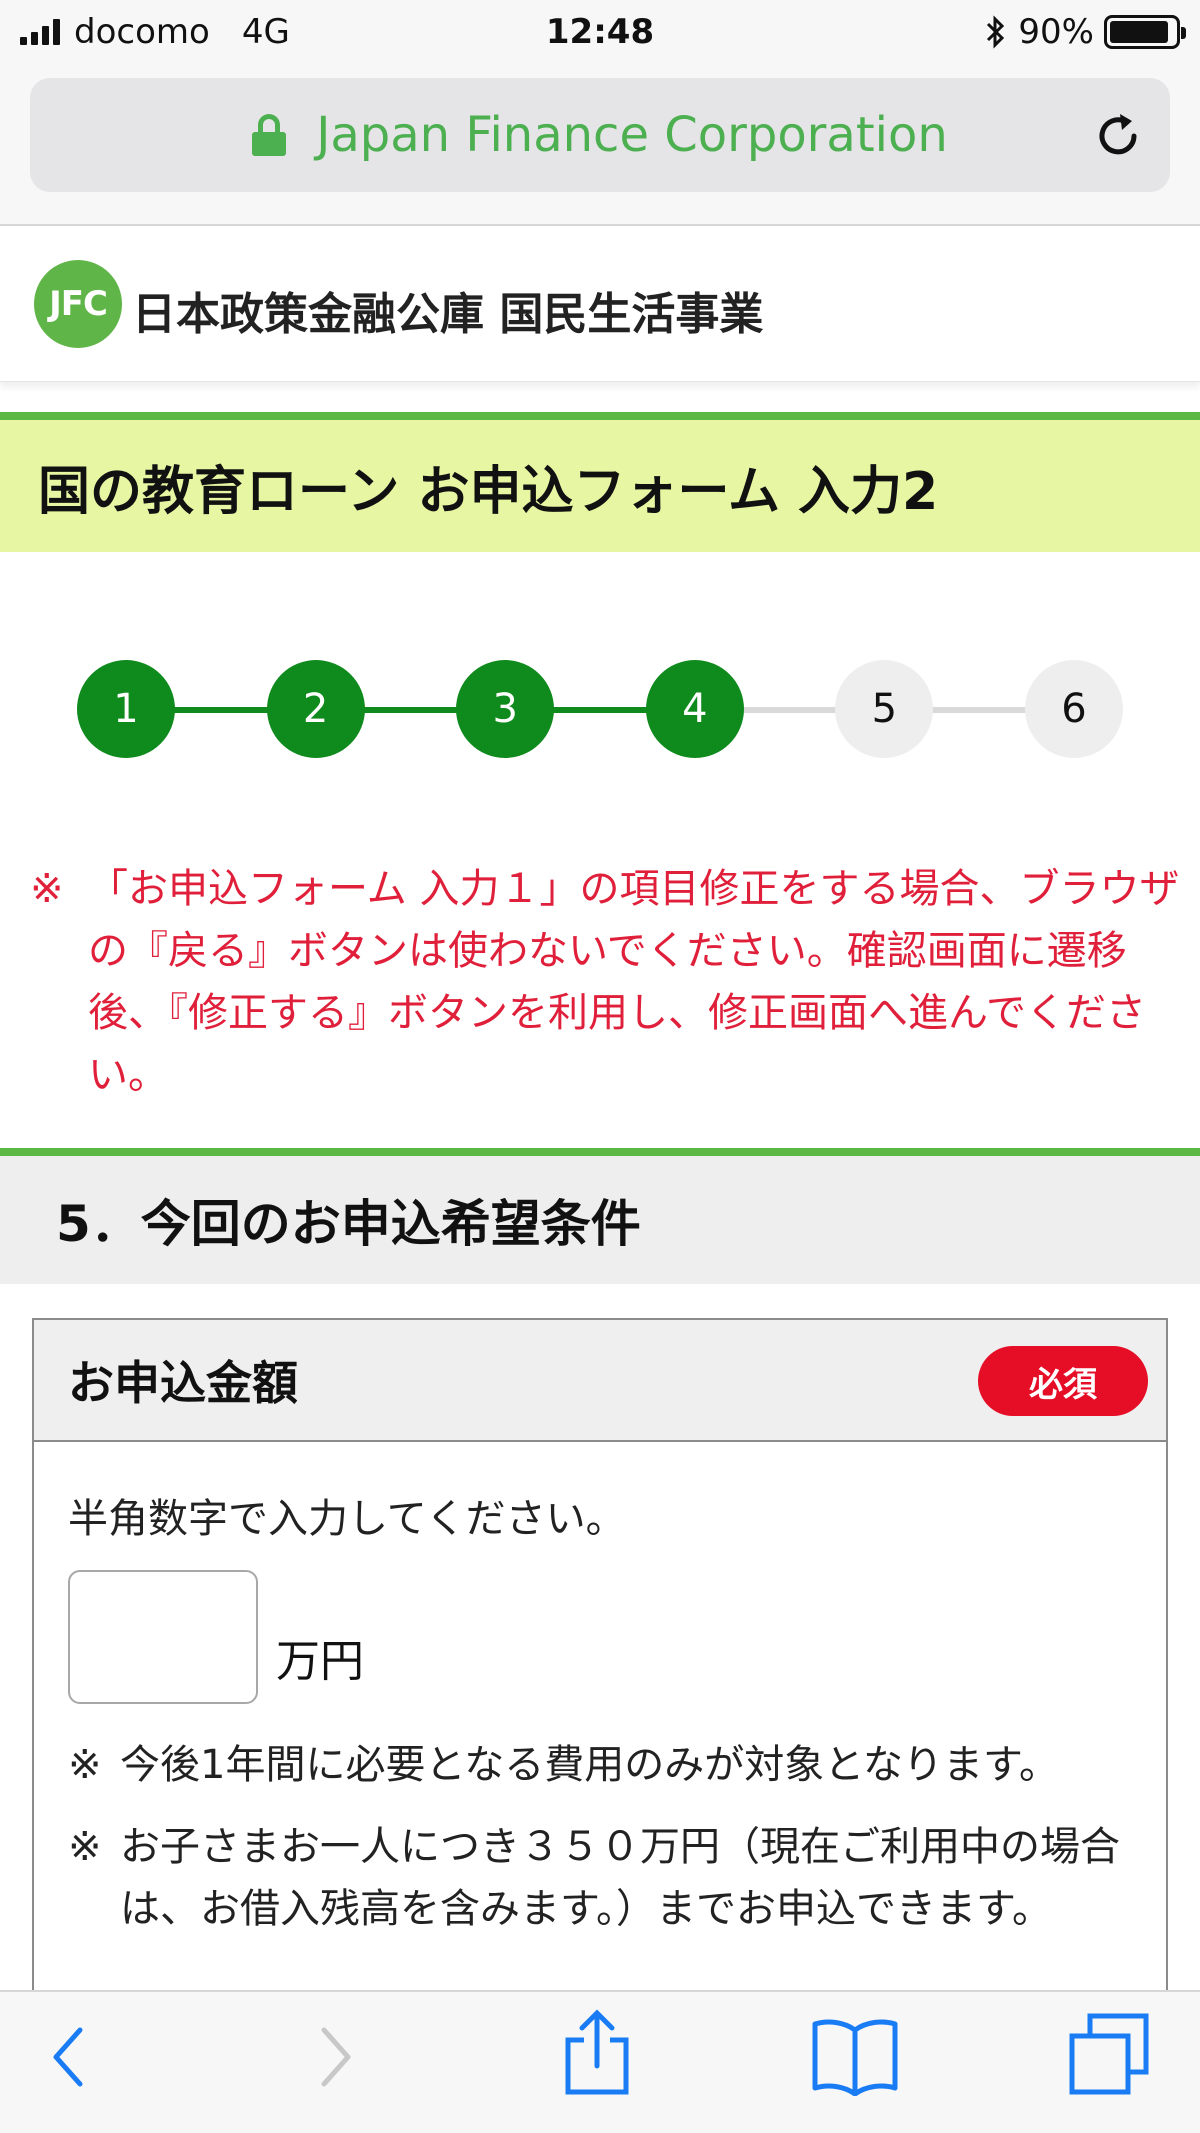 Image resolution: width=1200 pixels, height=2133 pixels. I want to click on tabs-icon, so click(1109, 2054).